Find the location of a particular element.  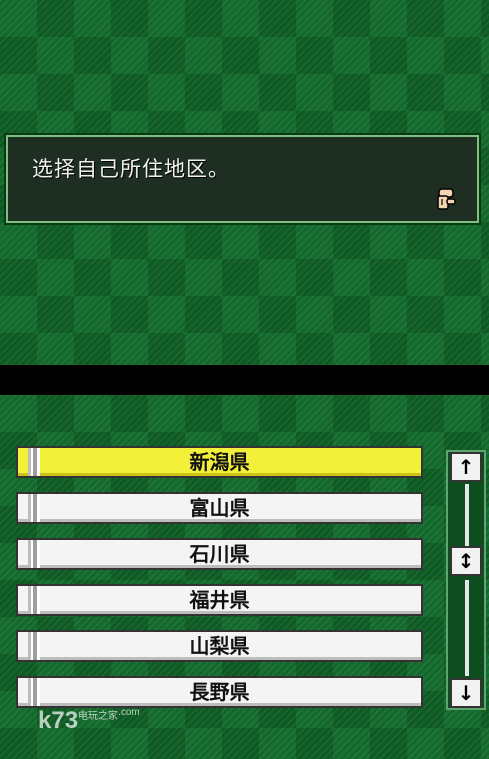

prefecture-label: 石川県 is located at coordinates (219, 554).